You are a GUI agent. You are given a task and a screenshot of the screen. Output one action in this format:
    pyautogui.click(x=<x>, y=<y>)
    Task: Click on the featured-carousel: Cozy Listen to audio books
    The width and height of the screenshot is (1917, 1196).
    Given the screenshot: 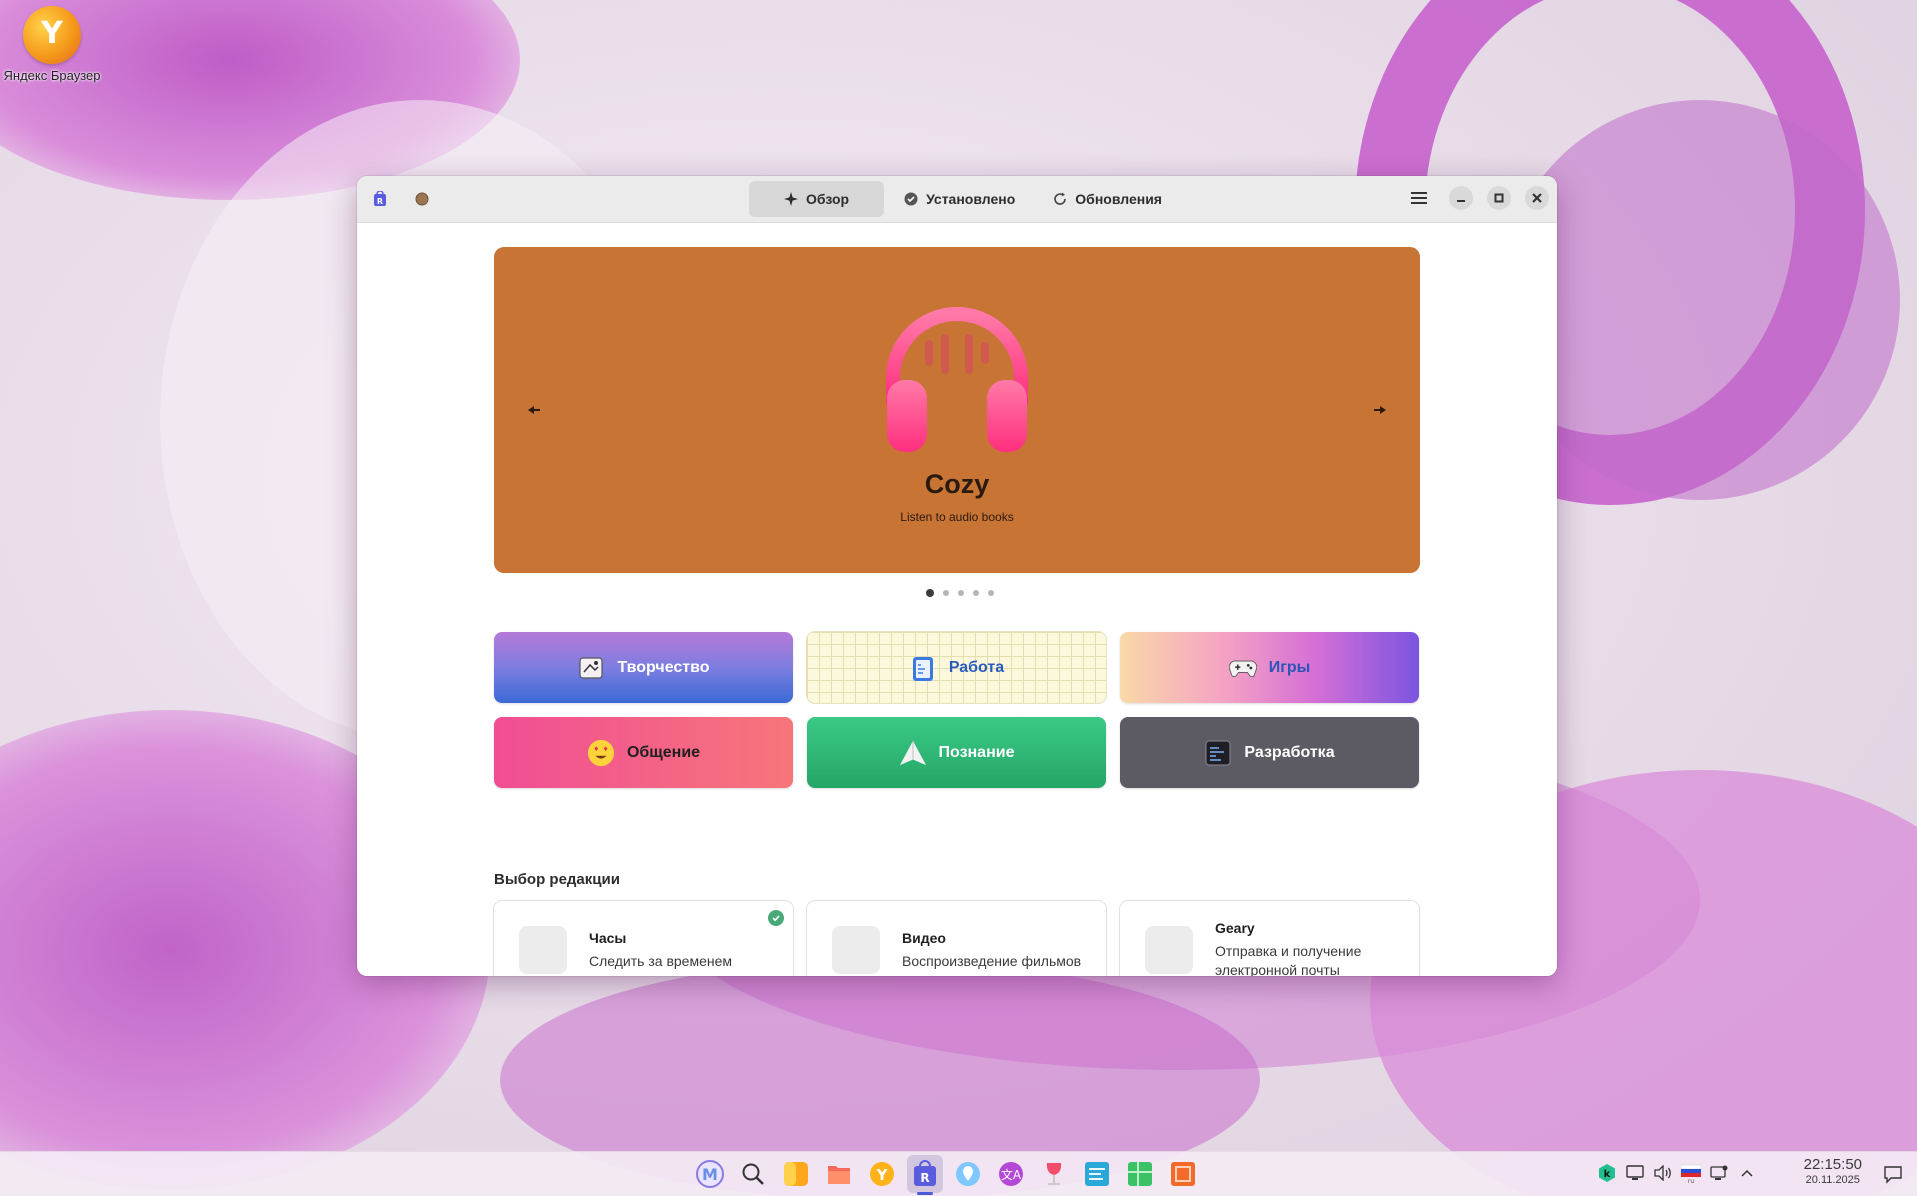 What is the action you would take?
    pyautogui.click(x=957, y=410)
    